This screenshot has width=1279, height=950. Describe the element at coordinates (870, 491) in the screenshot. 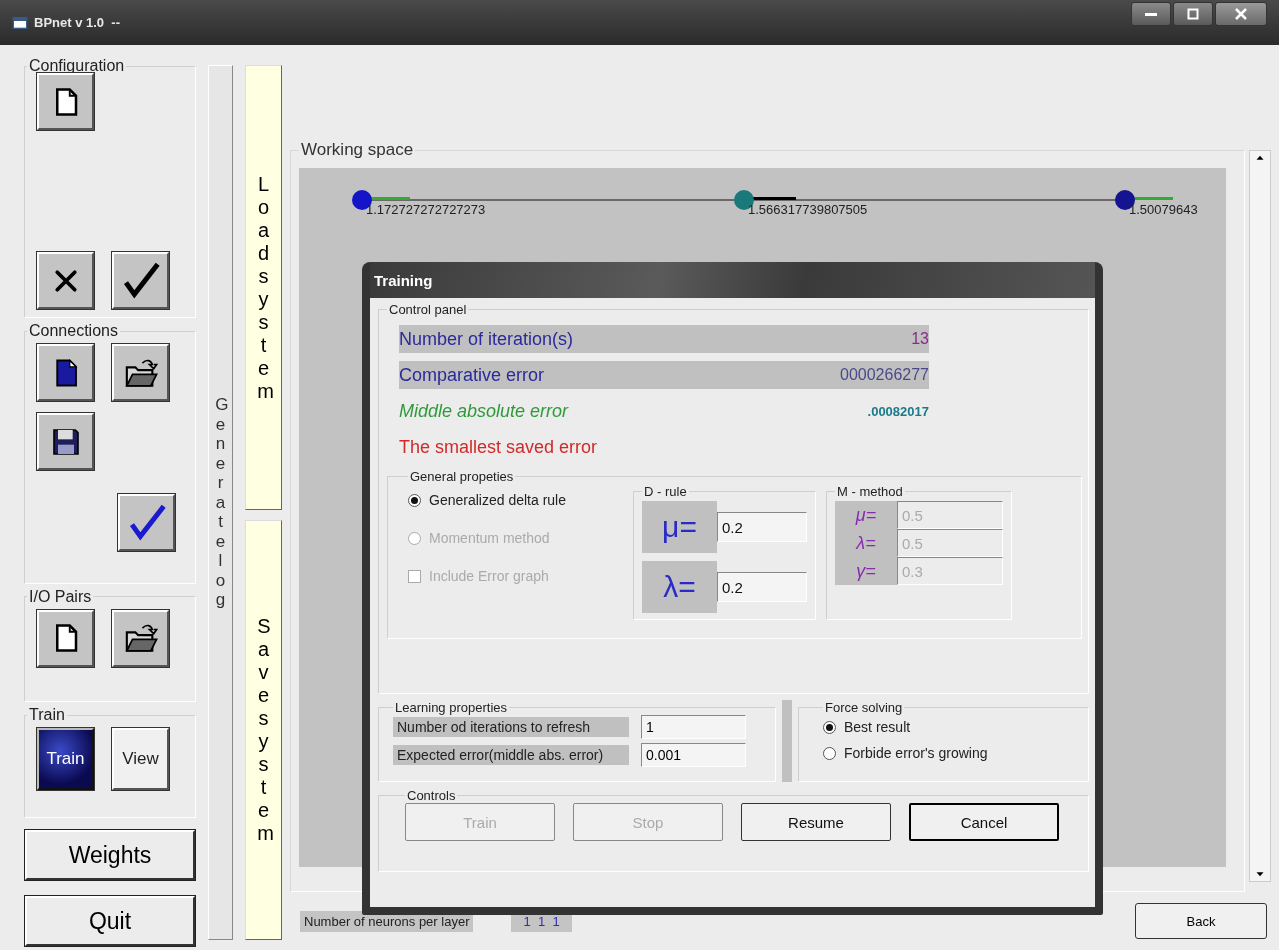

I see `group-title: M - method` at that location.